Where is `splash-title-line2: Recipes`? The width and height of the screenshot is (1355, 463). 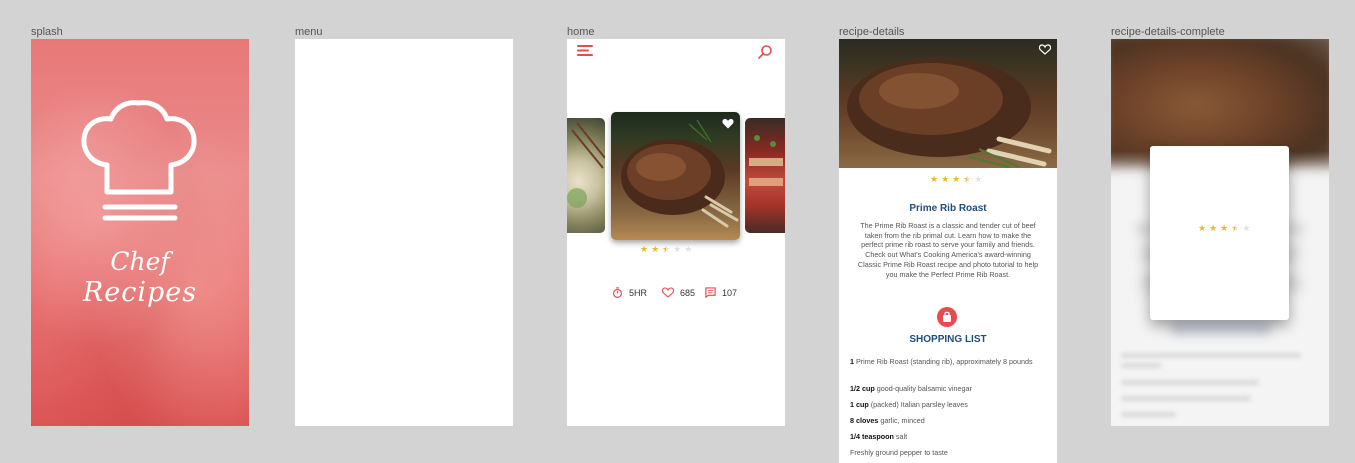 splash-title-line2: Recipes is located at coordinates (140, 292).